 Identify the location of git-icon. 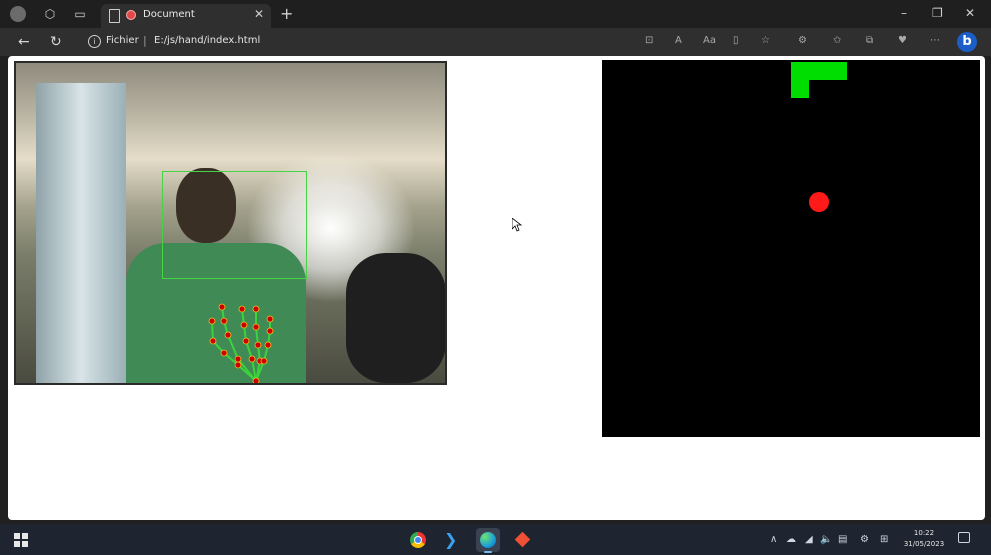
(522, 539).